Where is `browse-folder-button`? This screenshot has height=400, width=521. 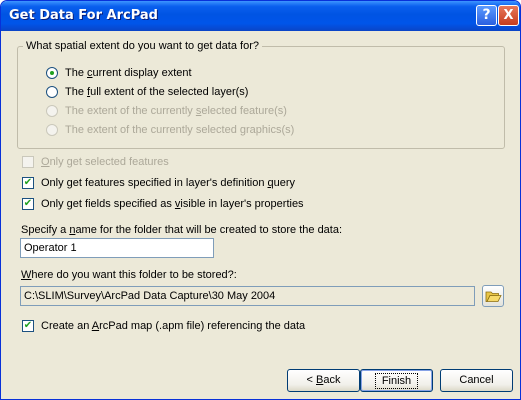
browse-folder-button is located at coordinates (493, 296).